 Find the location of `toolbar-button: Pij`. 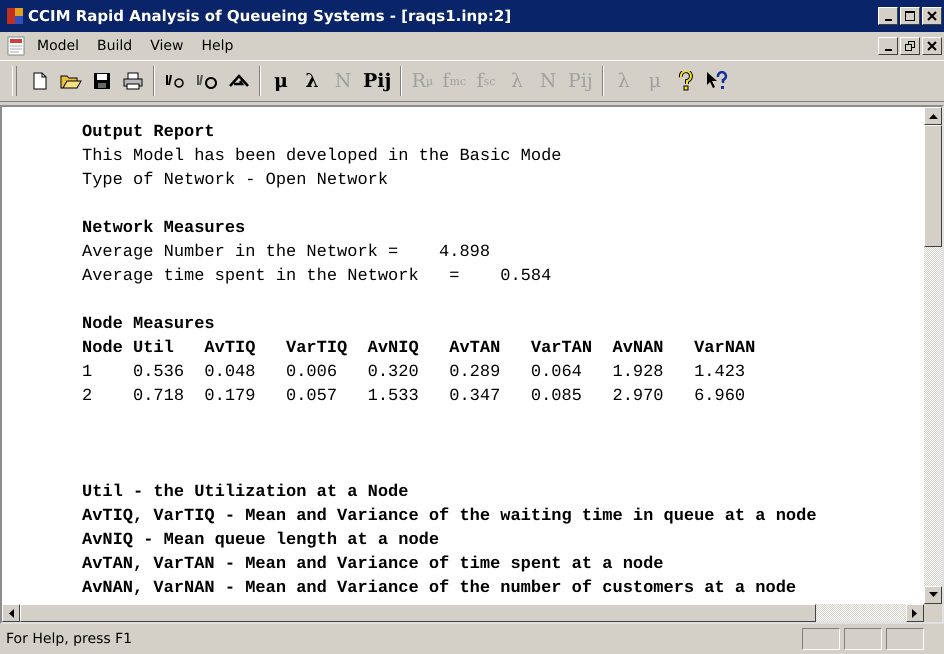

toolbar-button: Pij is located at coordinates (377, 81).